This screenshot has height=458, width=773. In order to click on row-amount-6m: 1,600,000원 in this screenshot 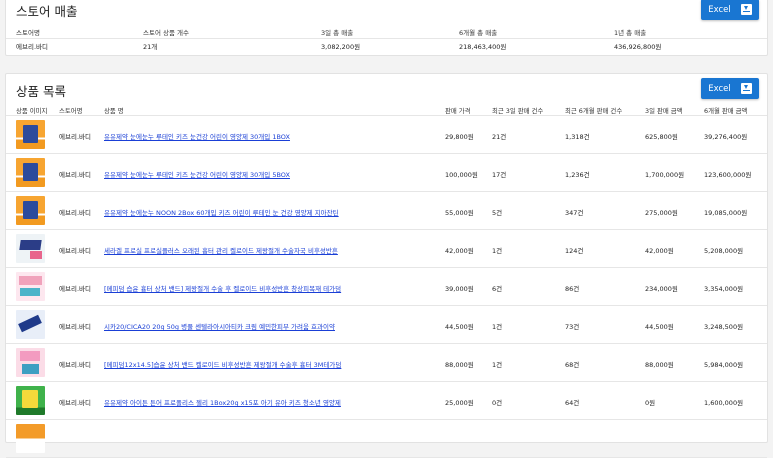, I will do `click(724, 403)`.